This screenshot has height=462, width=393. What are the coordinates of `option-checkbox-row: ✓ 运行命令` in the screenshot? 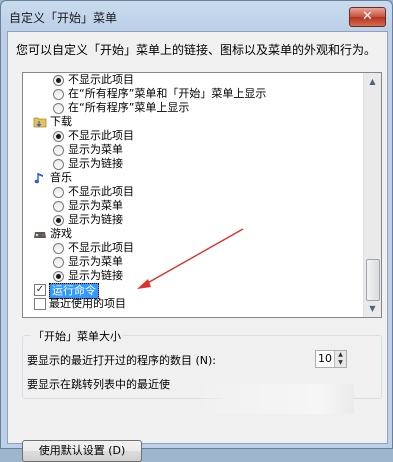 It's located at (193, 291).